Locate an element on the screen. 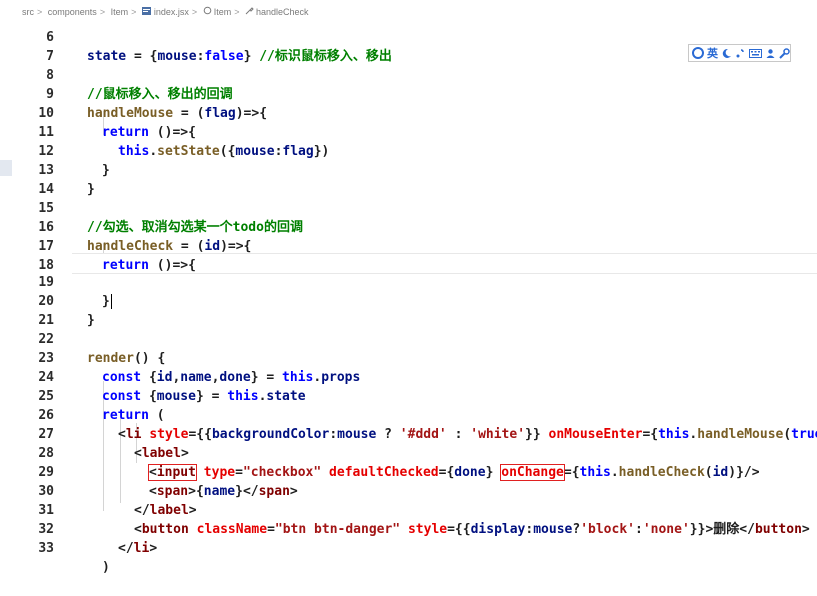  breadcrumb-item-component: Item is located at coordinates (223, 12).